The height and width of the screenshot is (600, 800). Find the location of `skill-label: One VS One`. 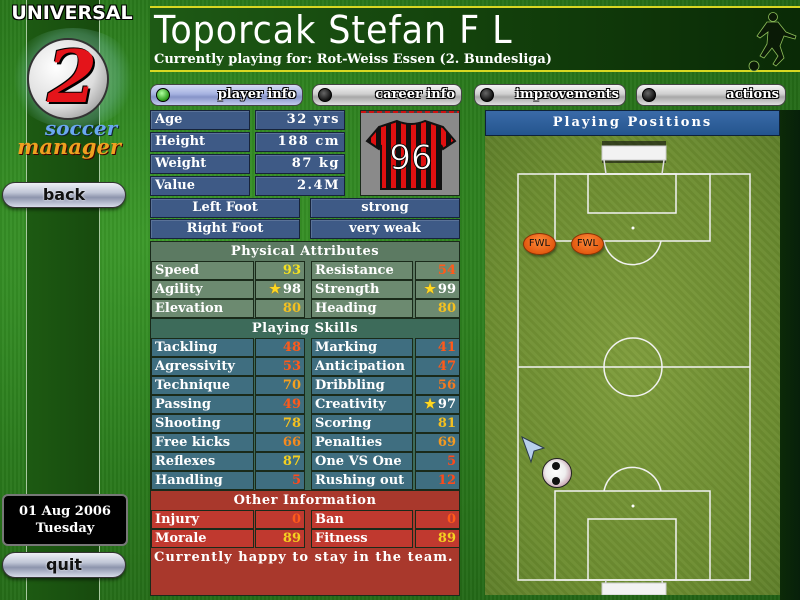

skill-label: One VS One is located at coordinates (362, 461).